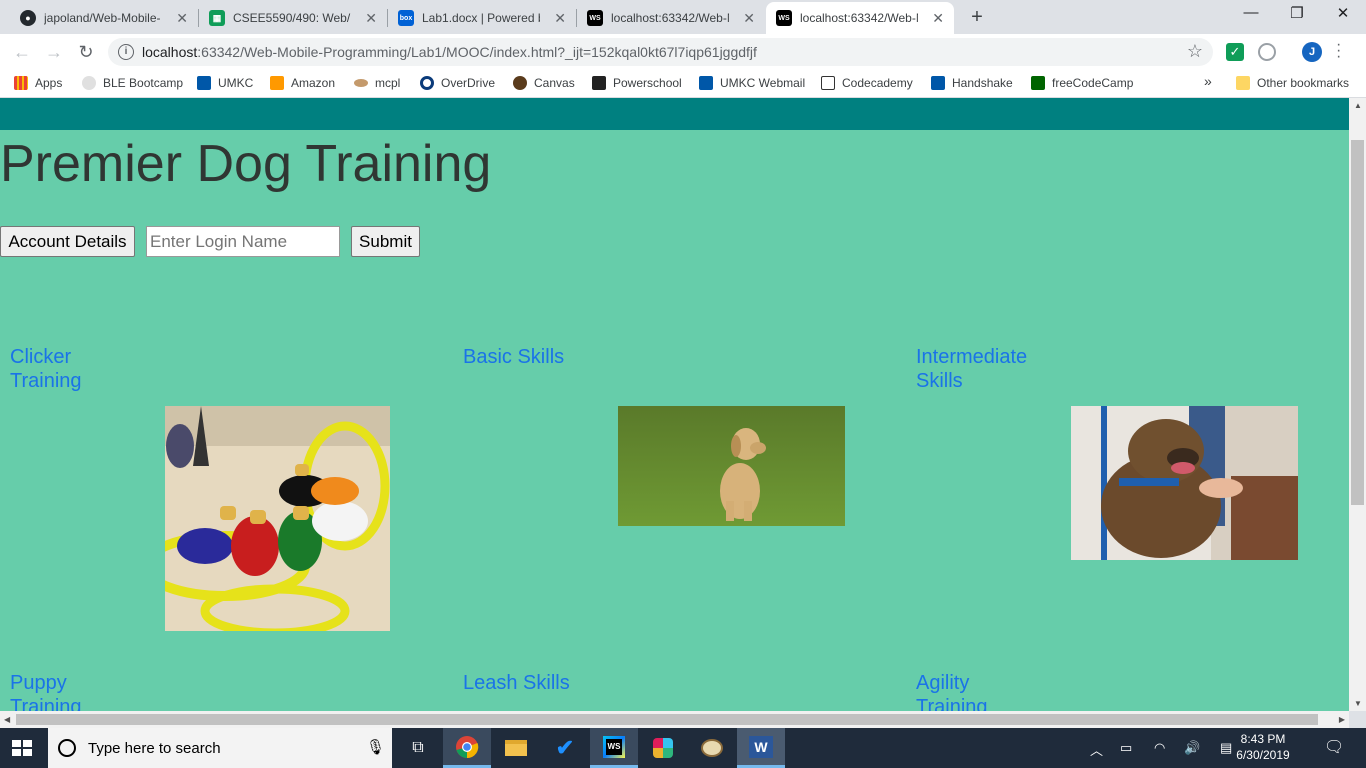 The height and width of the screenshot is (768, 1366). I want to click on avatar: J, so click(1312, 52).